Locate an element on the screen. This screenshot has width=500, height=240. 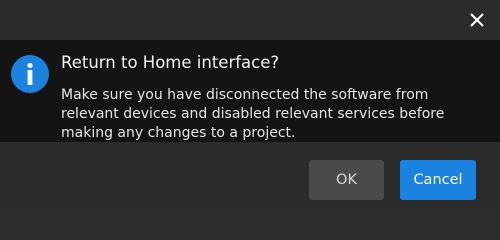
cancel-button: Cancel is located at coordinates (438, 180).